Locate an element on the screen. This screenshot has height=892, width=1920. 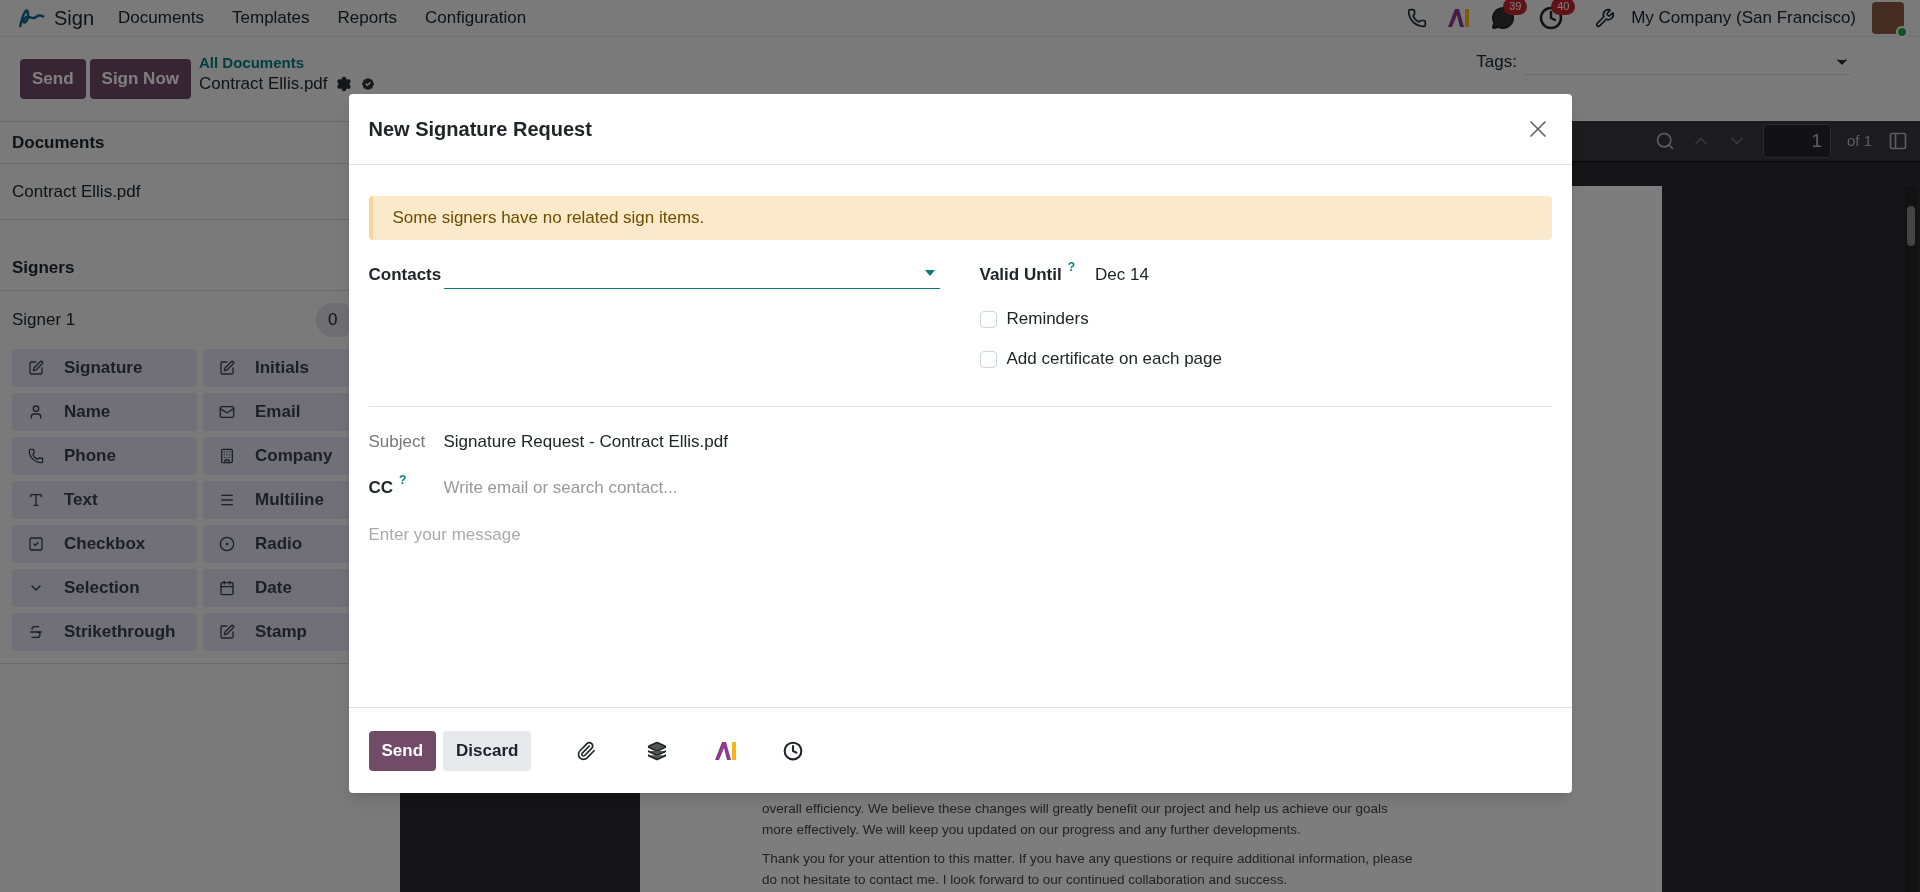
breadcrumb-link: All Documents is located at coordinates (287, 63).